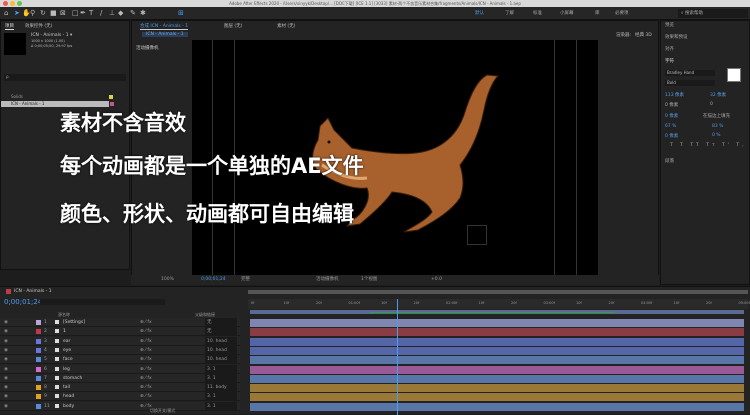  Describe the element at coordinates (133, 13) in the screenshot. I see `roto-brush-icon: ✎` at that location.